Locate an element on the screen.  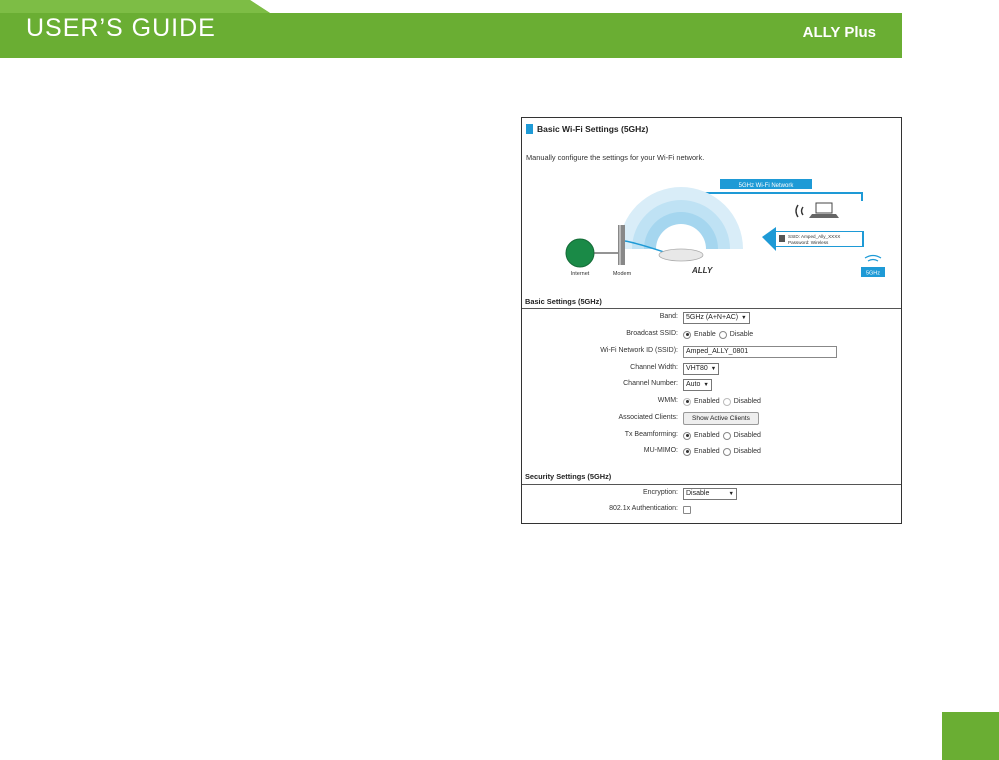
channel-width-select: VHT80 ▼ is located at coordinates (701, 368).